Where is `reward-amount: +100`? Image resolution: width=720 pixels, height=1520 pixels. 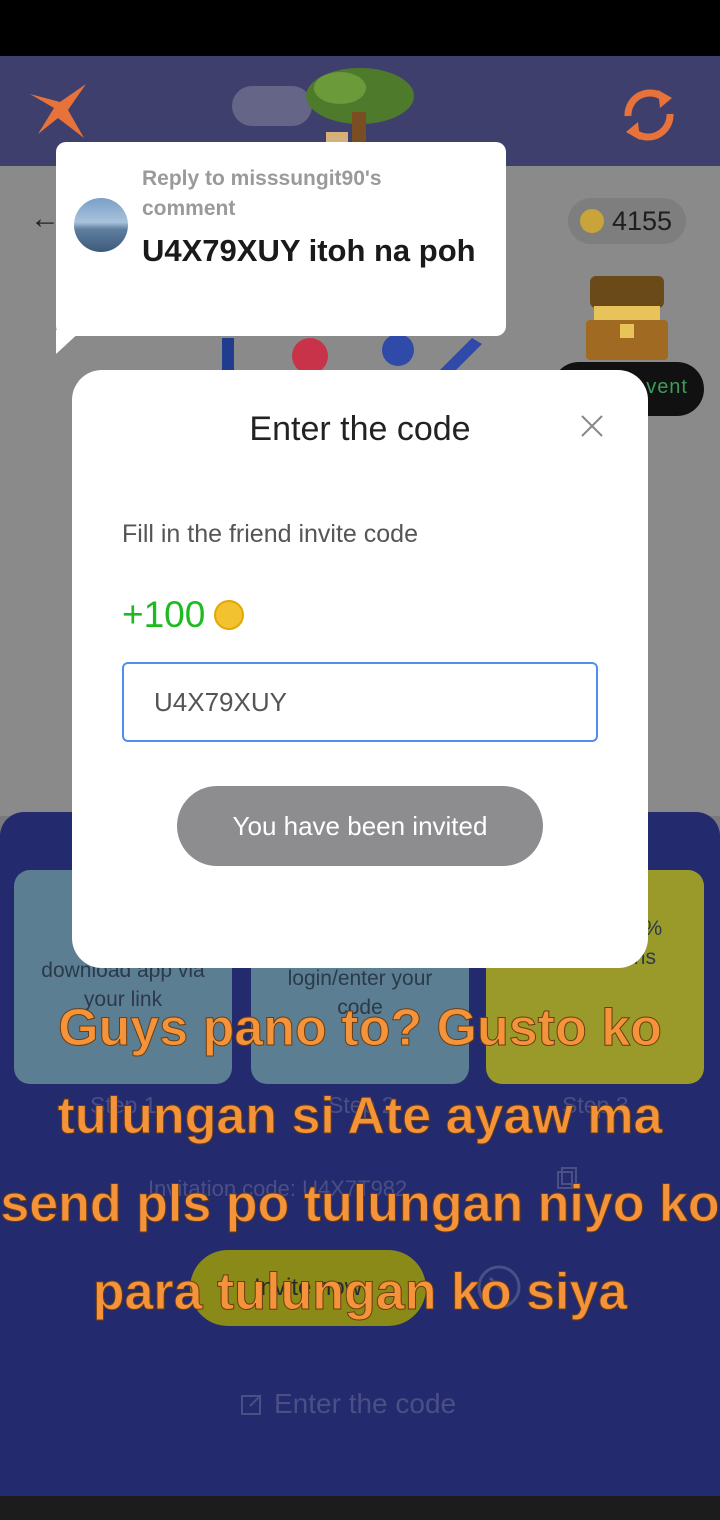 reward-amount: +100 is located at coordinates (164, 614).